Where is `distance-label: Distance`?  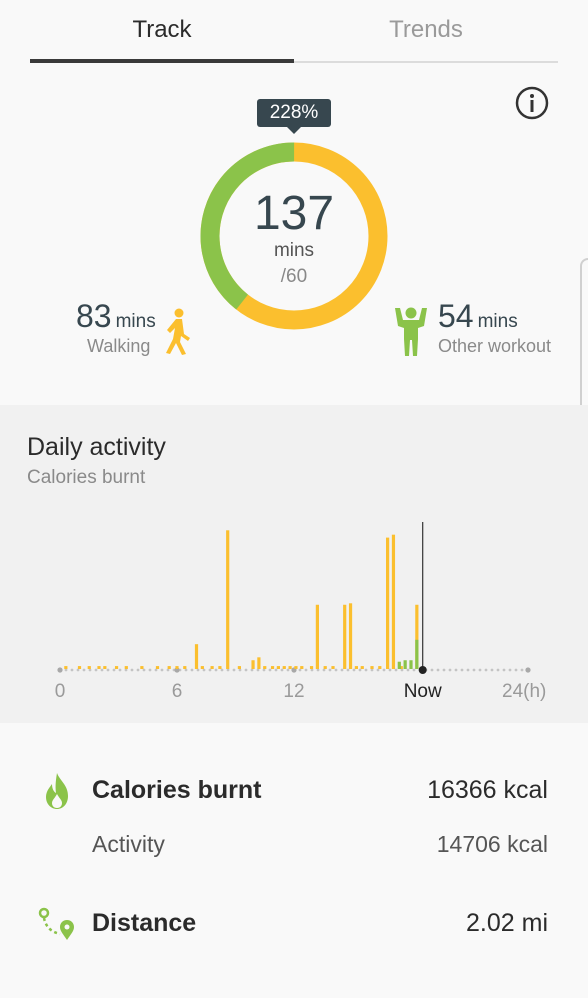 distance-label: Distance is located at coordinates (144, 923).